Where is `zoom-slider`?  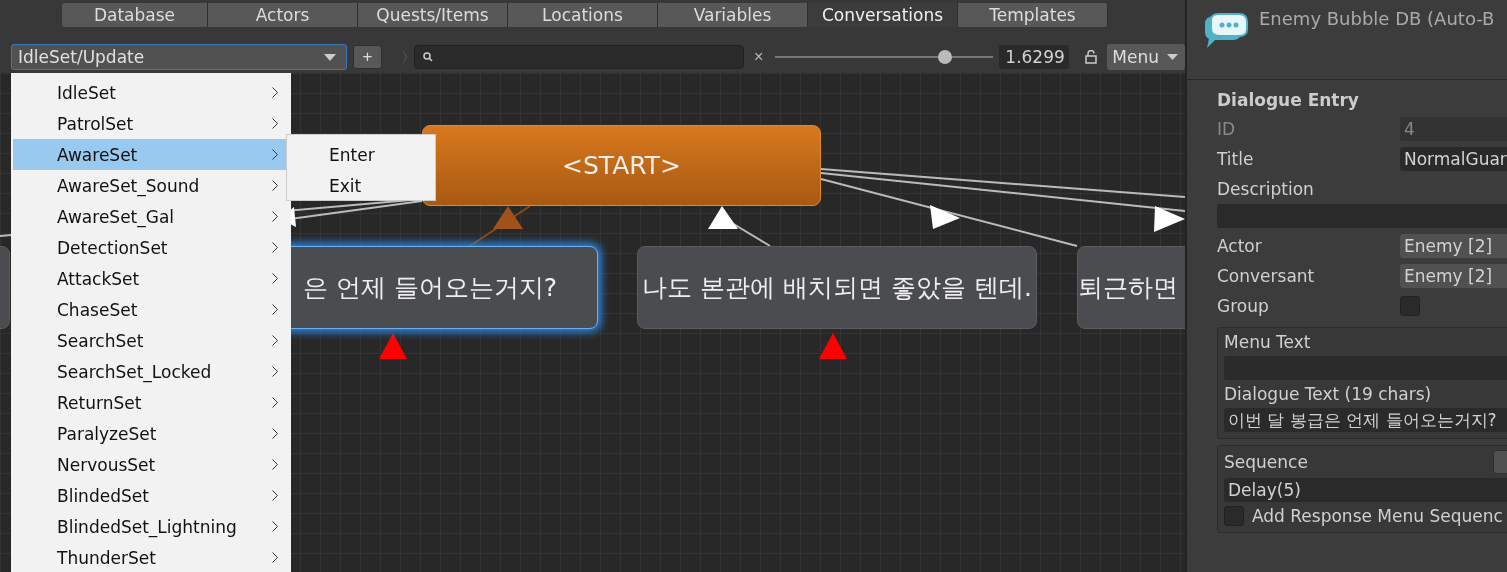
zoom-slider is located at coordinates (884, 57).